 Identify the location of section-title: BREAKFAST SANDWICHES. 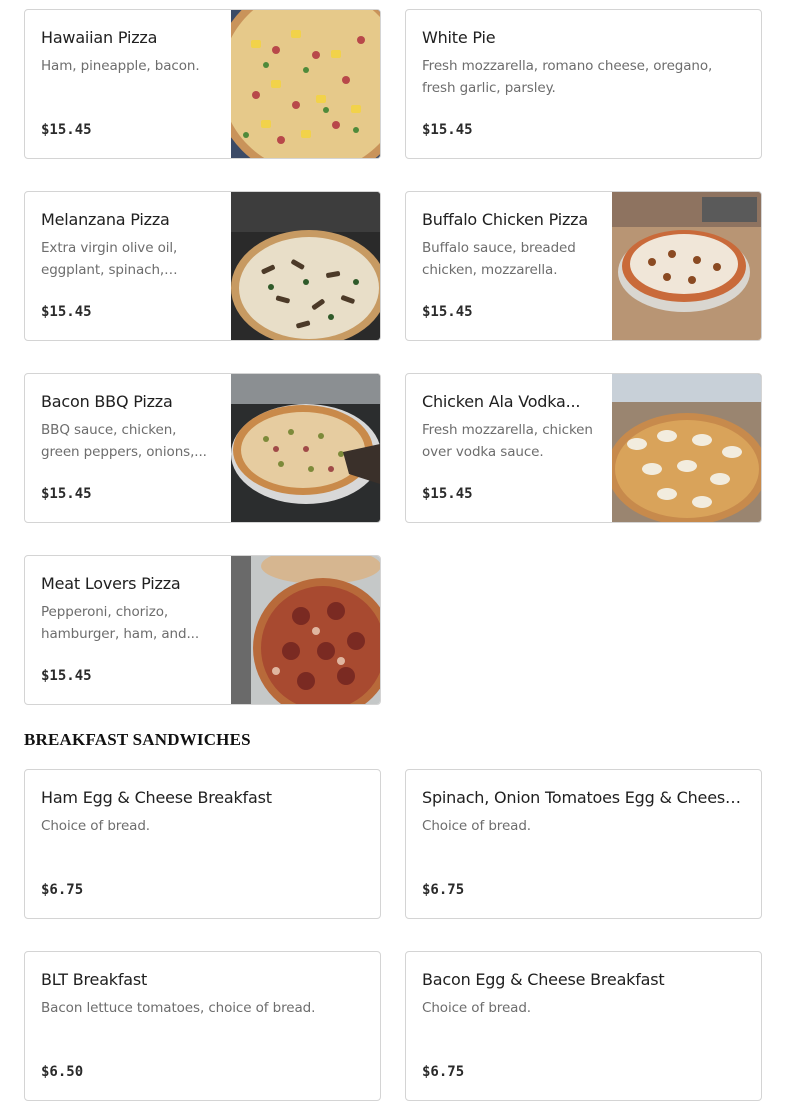
(137, 739).